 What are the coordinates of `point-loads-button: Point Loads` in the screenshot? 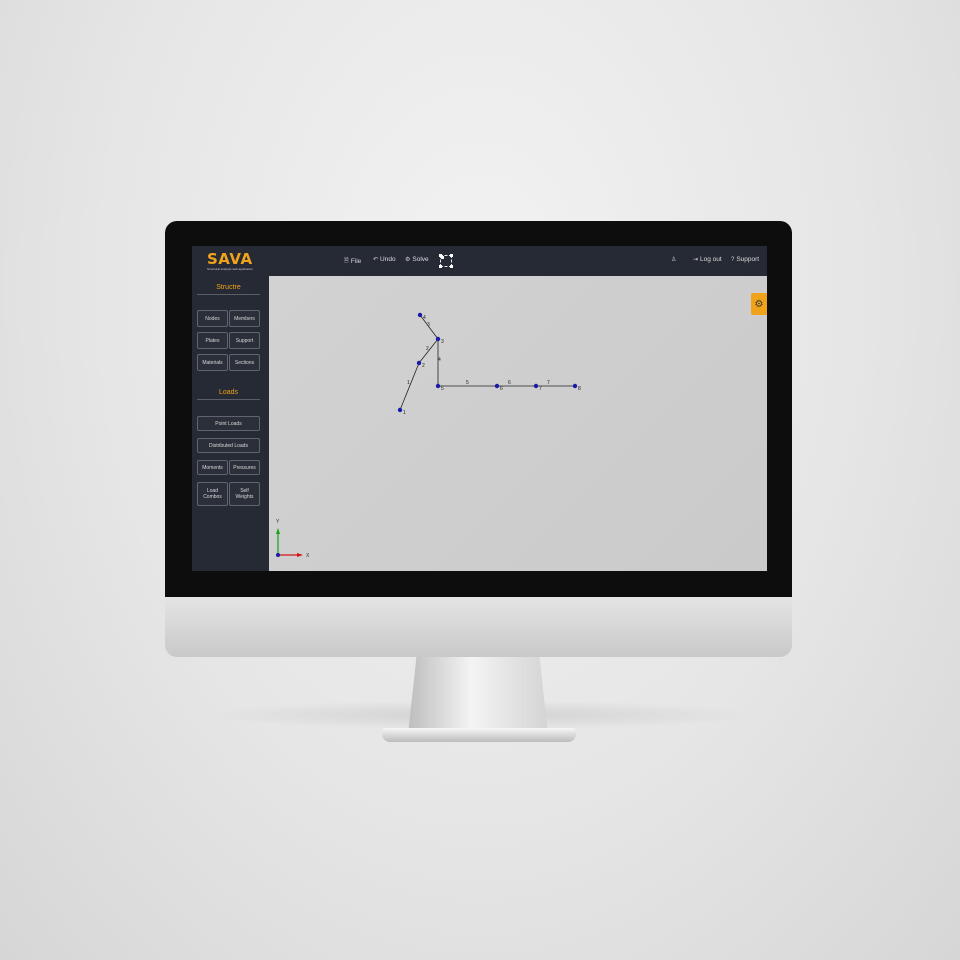 It's located at (228, 423).